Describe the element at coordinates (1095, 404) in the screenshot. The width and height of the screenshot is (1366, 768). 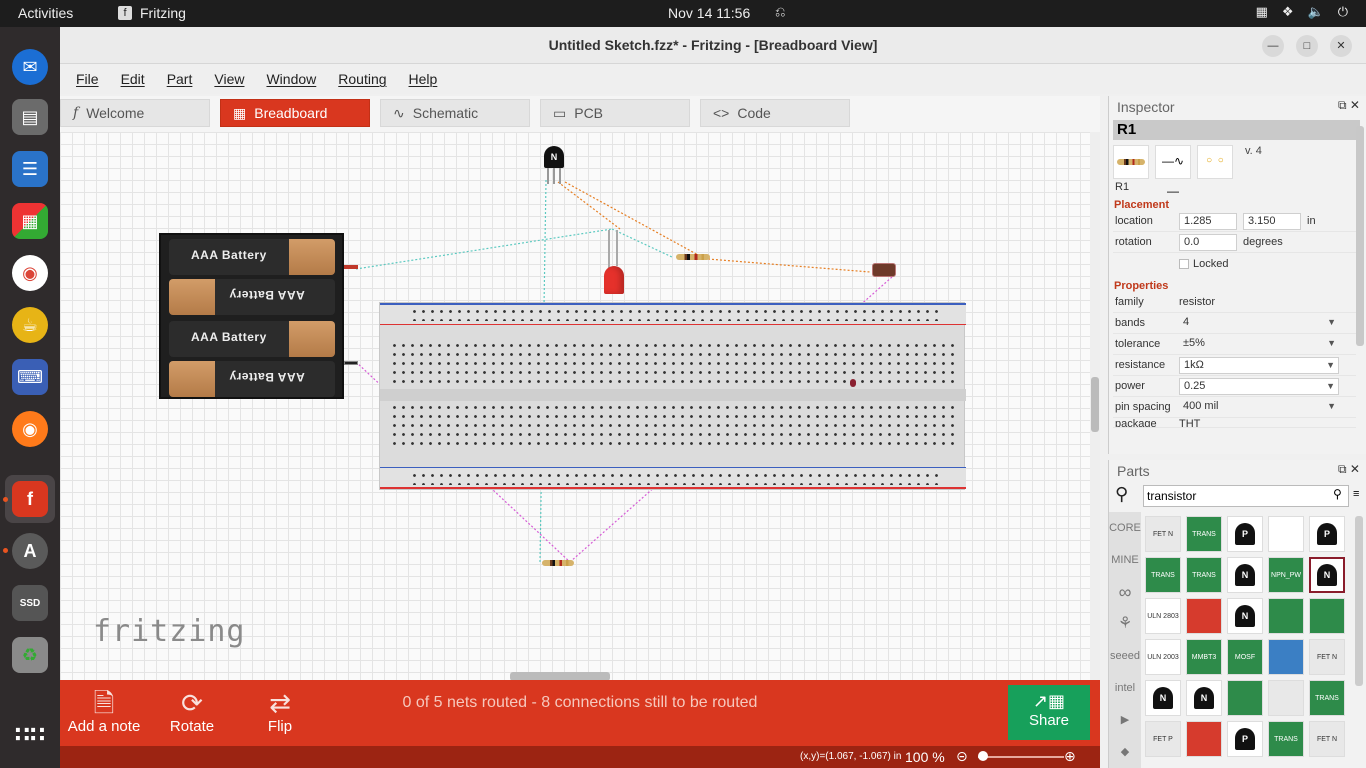
I see `scroll-thumb` at that location.